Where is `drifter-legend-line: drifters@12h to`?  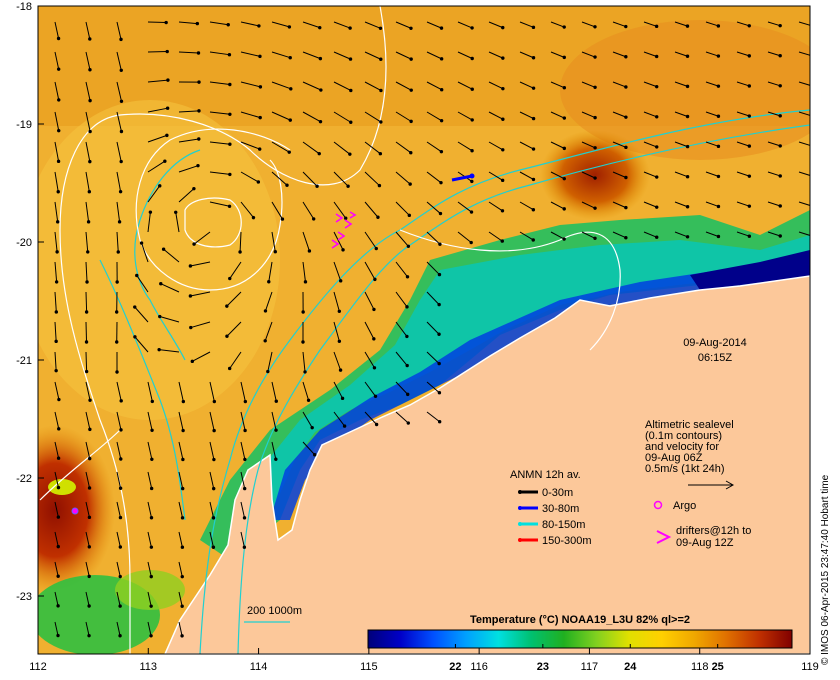
drifter-legend-line: drifters@12h to is located at coordinates (713, 531).